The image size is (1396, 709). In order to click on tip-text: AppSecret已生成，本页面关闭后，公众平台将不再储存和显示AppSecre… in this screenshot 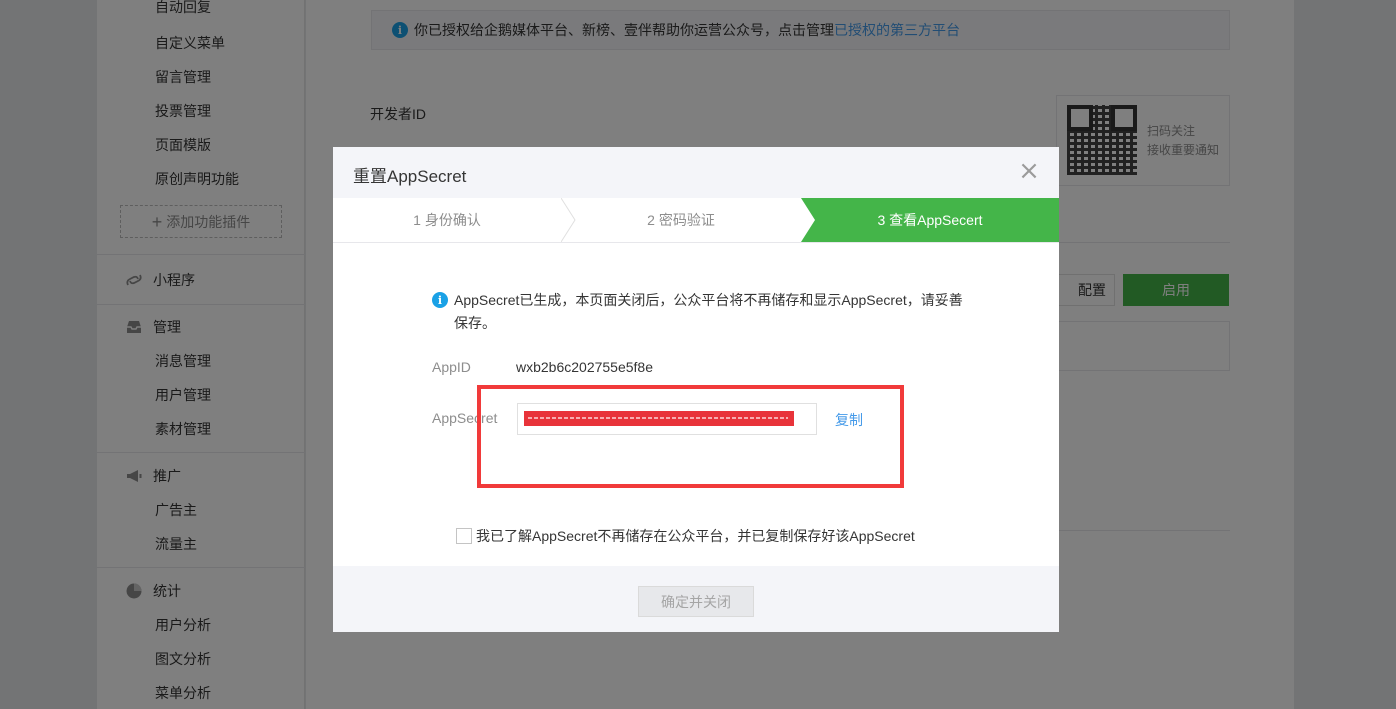, I will do `click(708, 311)`.